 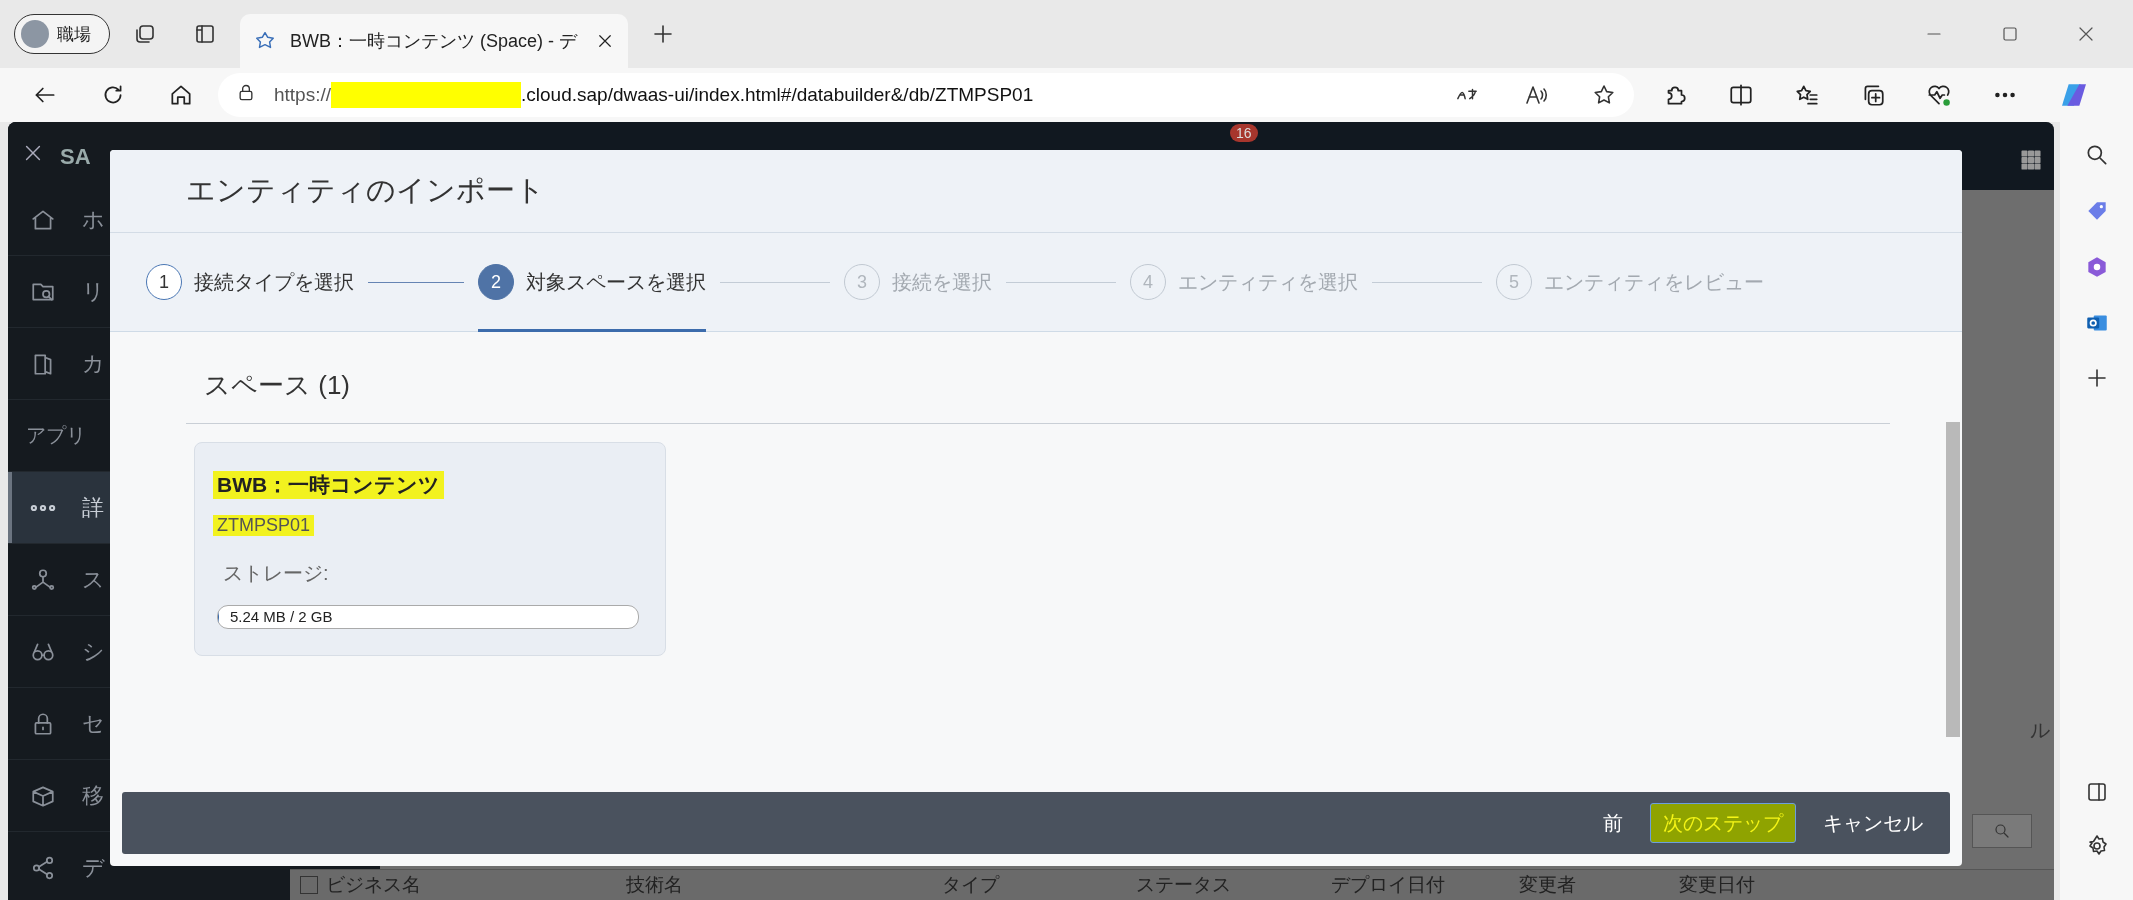 I want to click on star-icon, so click(x=1604, y=95).